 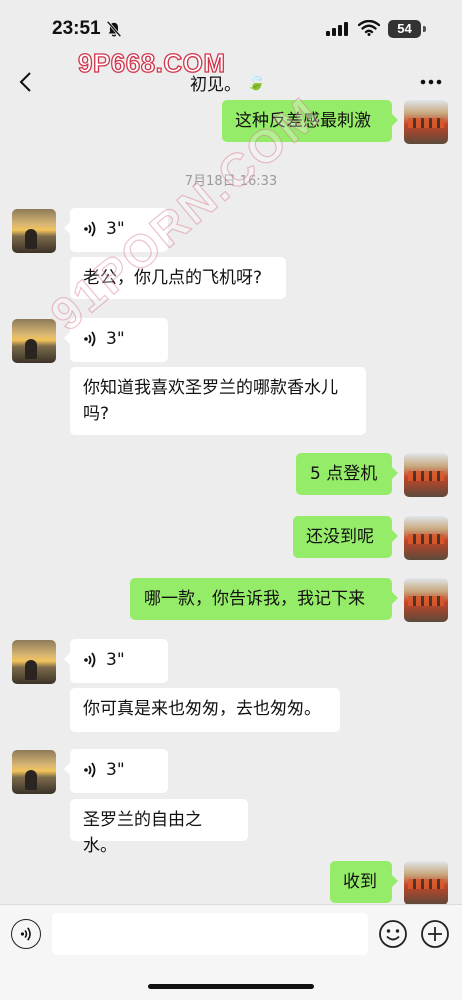 I want to click on message-text: 圣罗兰的自由之水。, so click(x=142, y=833).